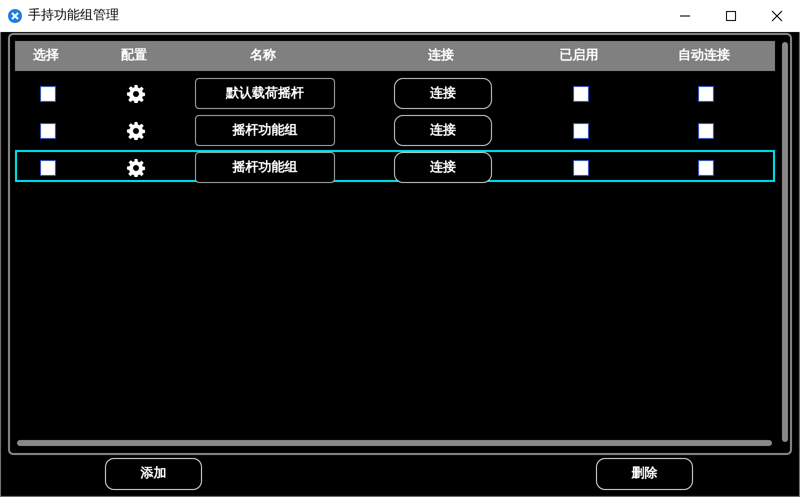  I want to click on window-title: 手持功能组管理, so click(73, 16).